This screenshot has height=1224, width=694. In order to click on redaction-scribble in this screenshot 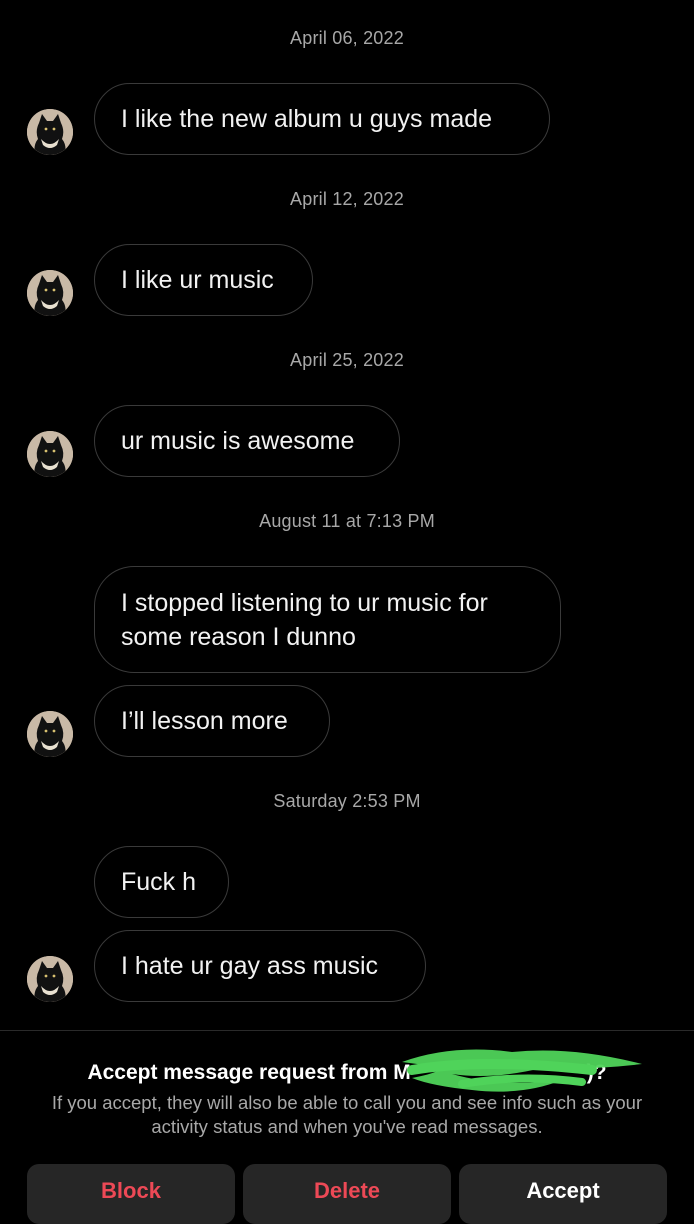, I will do `click(522, 1070)`.